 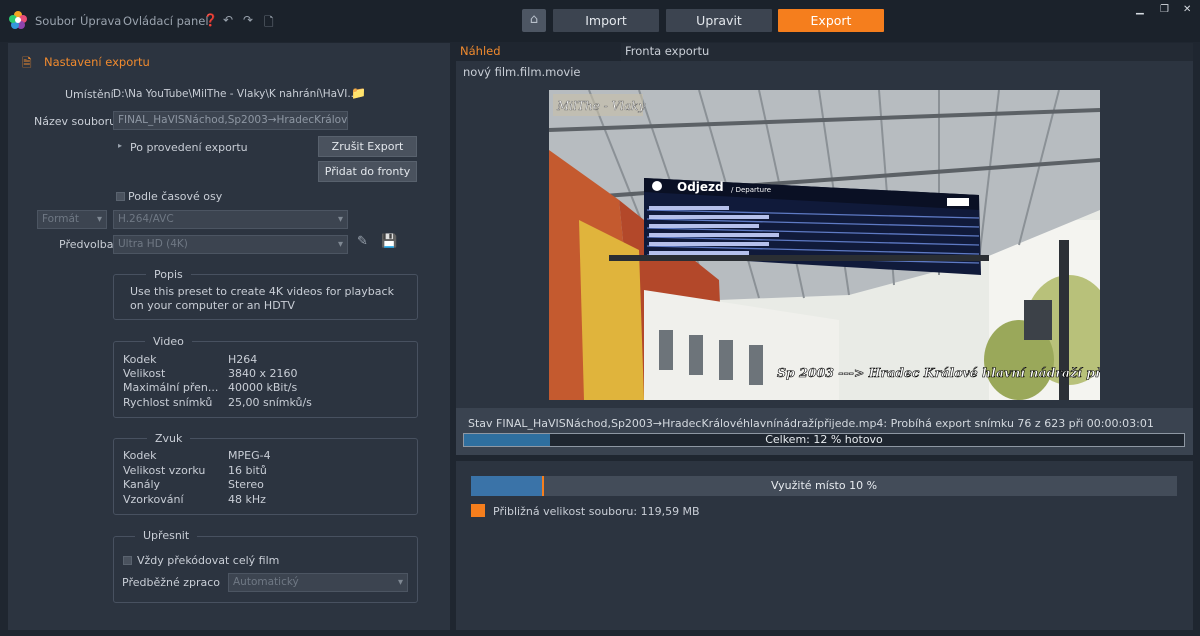 What do you see at coordinates (246, 484) in the screenshot?
I see `audio-channels-value: Stereo` at bounding box center [246, 484].